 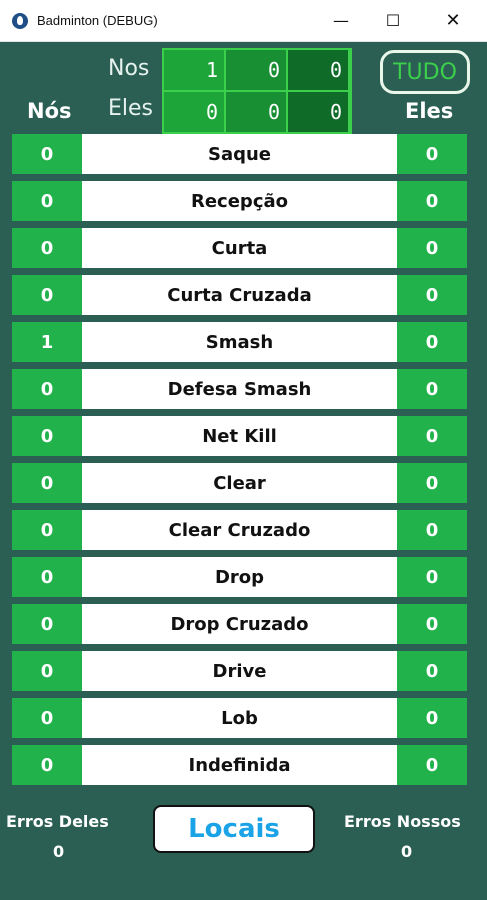 I want to click on stat-row: 0 Lob 0, so click(x=239, y=718).